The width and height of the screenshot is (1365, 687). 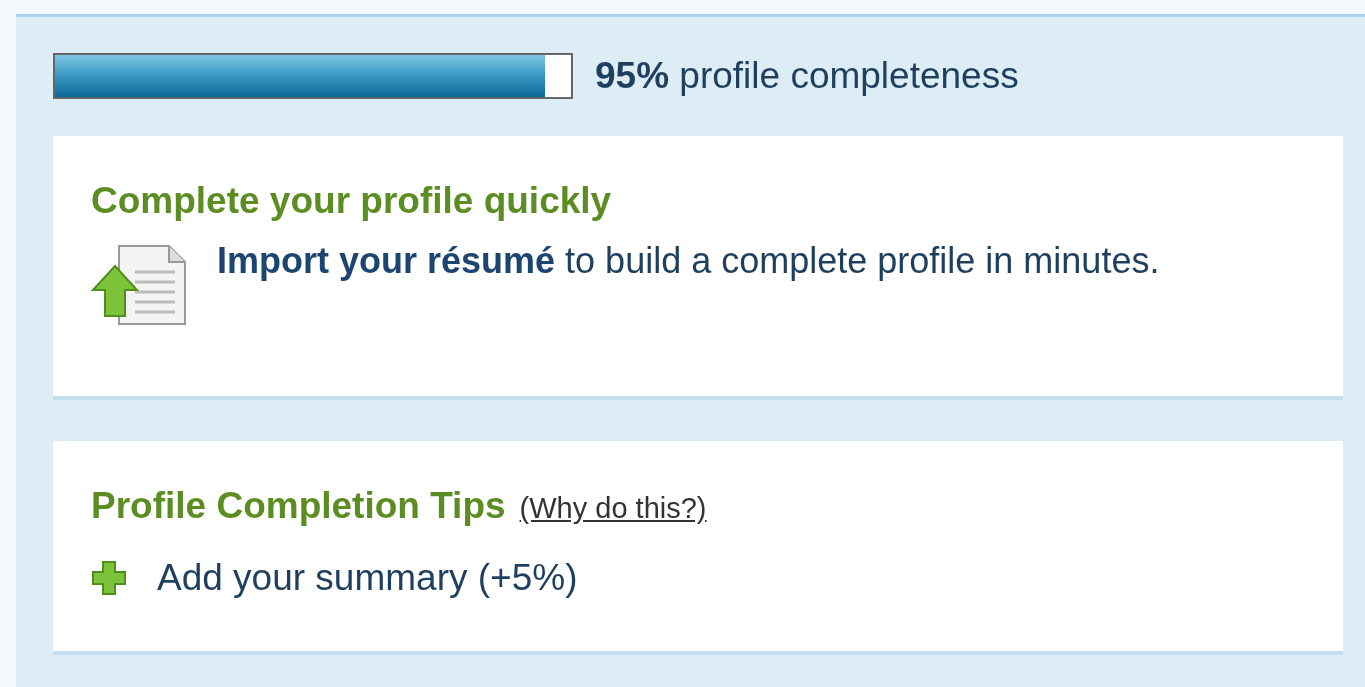 What do you see at coordinates (386, 260) in the screenshot?
I see `import-resume-link: Import your résumé` at bounding box center [386, 260].